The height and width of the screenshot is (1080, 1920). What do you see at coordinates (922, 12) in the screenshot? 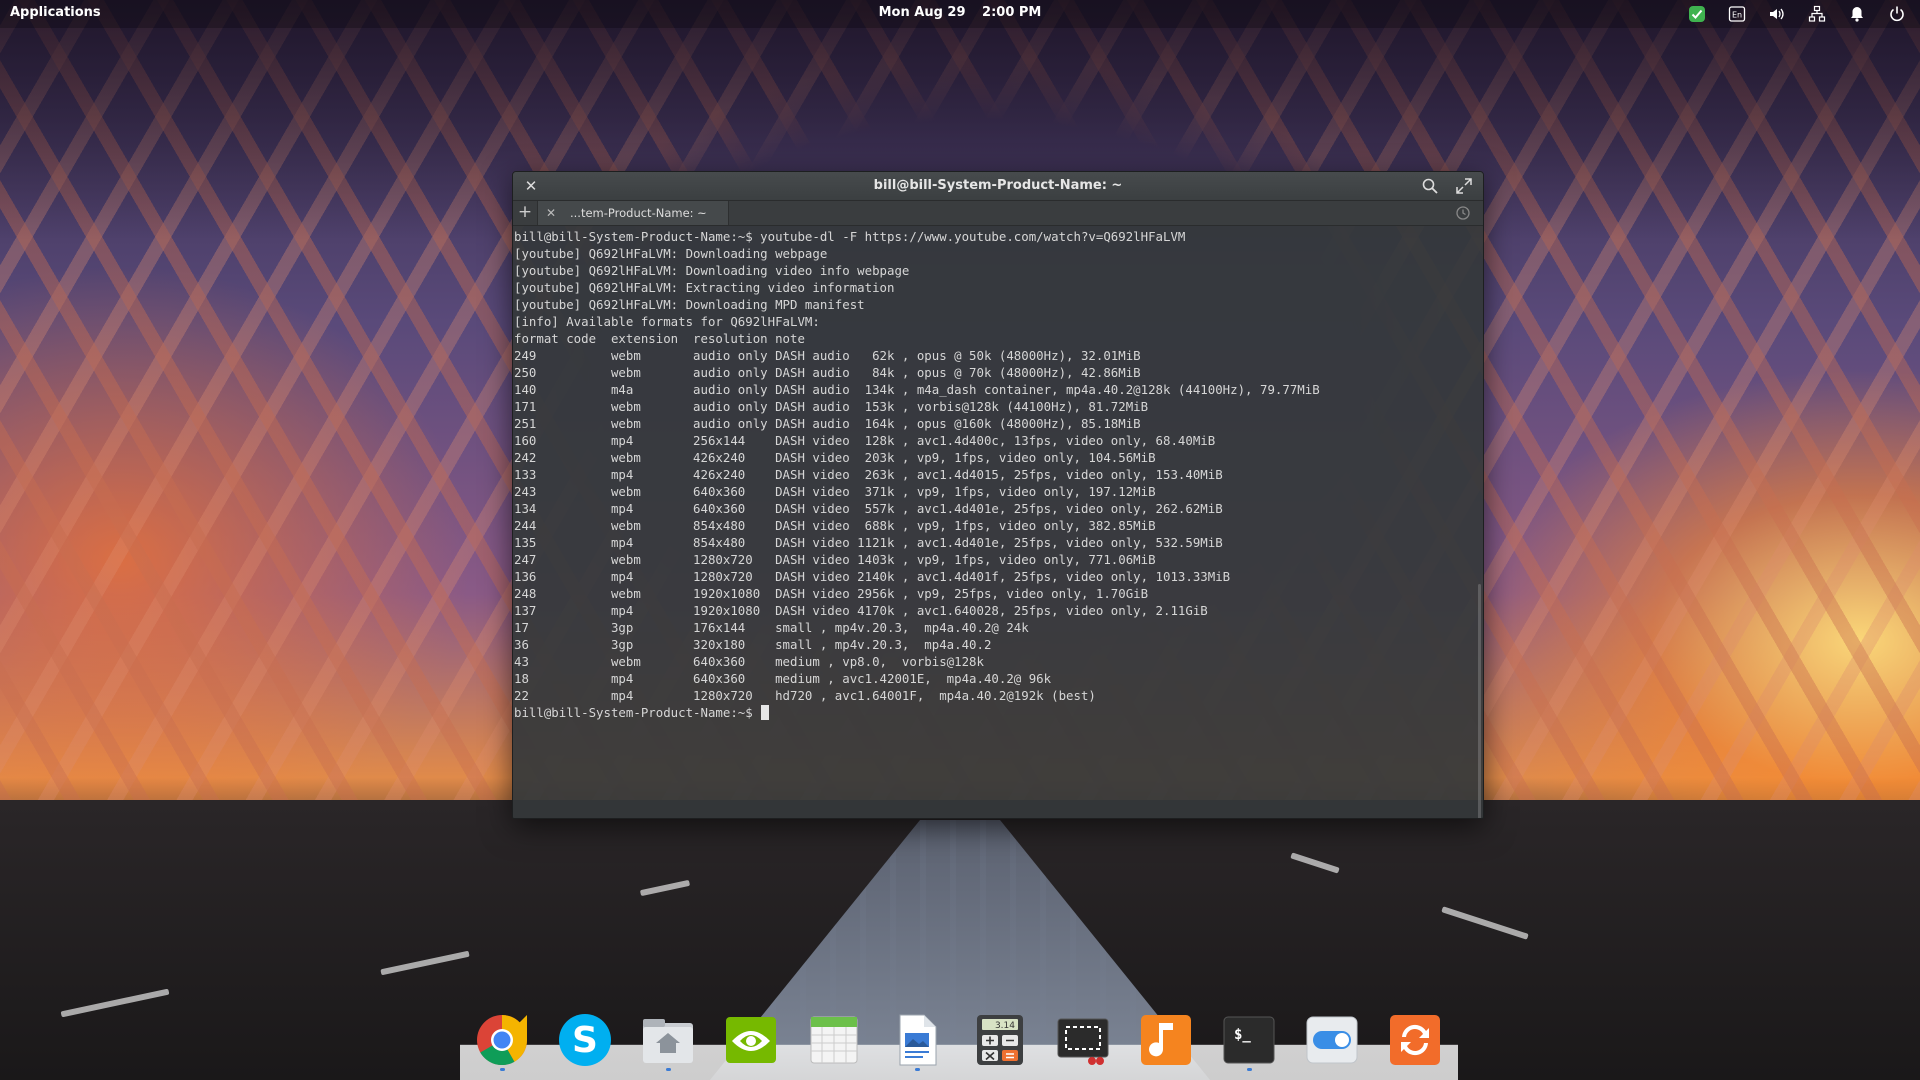
I see `panel-date: Mon Aug 29` at bounding box center [922, 12].